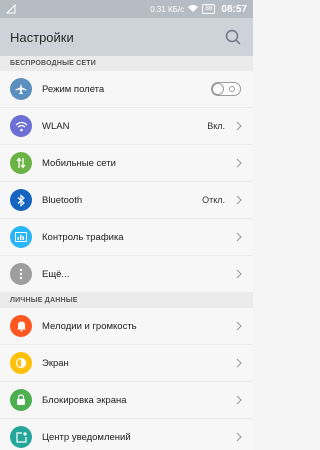  Describe the element at coordinates (55, 363) in the screenshot. I see `display-label: Экран` at that location.